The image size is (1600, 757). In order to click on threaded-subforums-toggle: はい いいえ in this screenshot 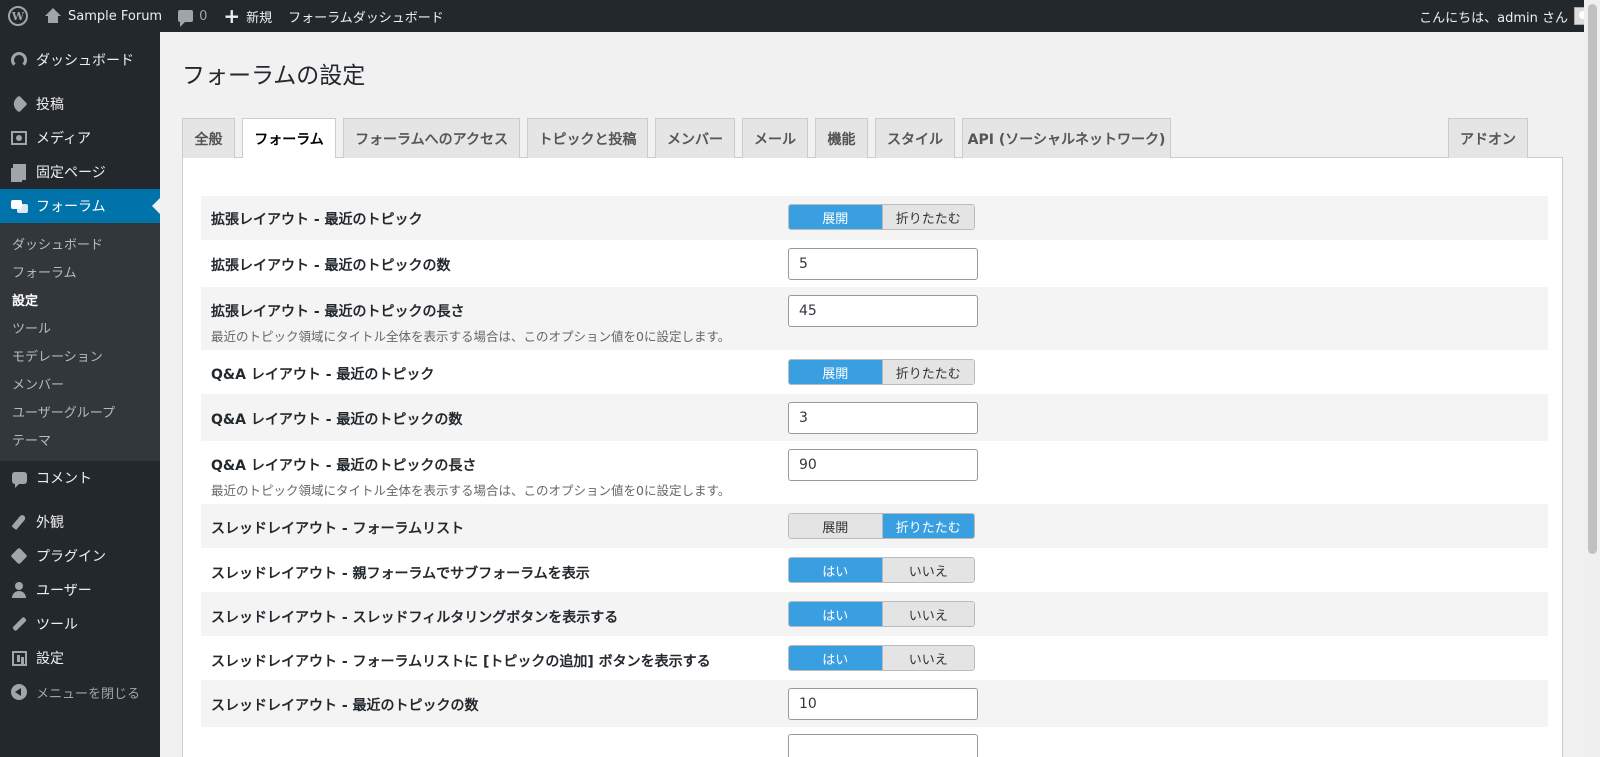, I will do `click(881, 570)`.